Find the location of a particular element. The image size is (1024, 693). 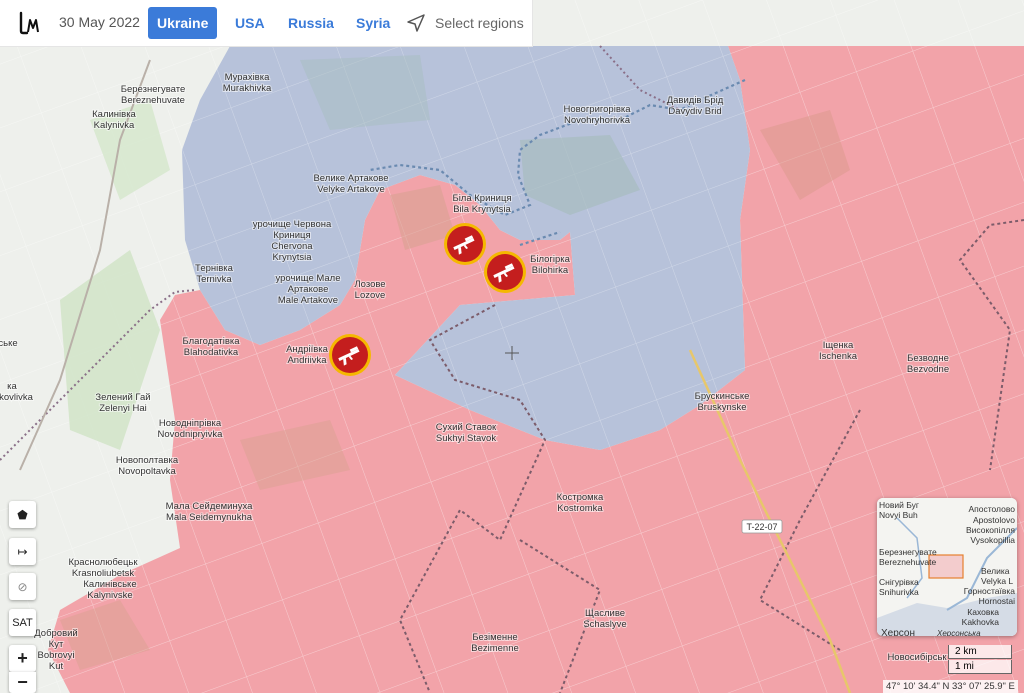

minimap-place-label: Високопілля is located at coordinates (990, 530).